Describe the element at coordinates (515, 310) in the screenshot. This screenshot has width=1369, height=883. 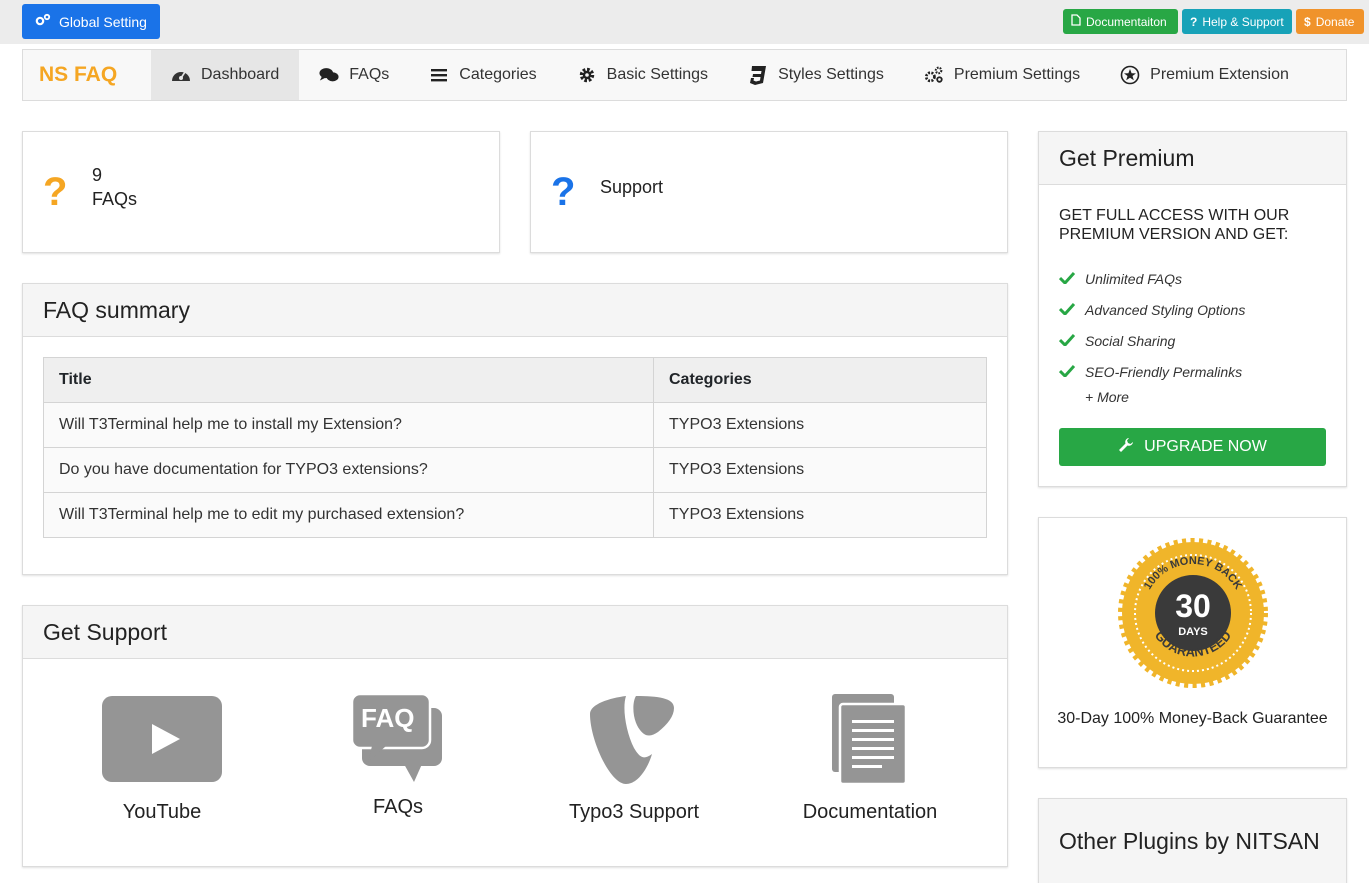
I see `faq-summary-title: FAQ summary` at that location.